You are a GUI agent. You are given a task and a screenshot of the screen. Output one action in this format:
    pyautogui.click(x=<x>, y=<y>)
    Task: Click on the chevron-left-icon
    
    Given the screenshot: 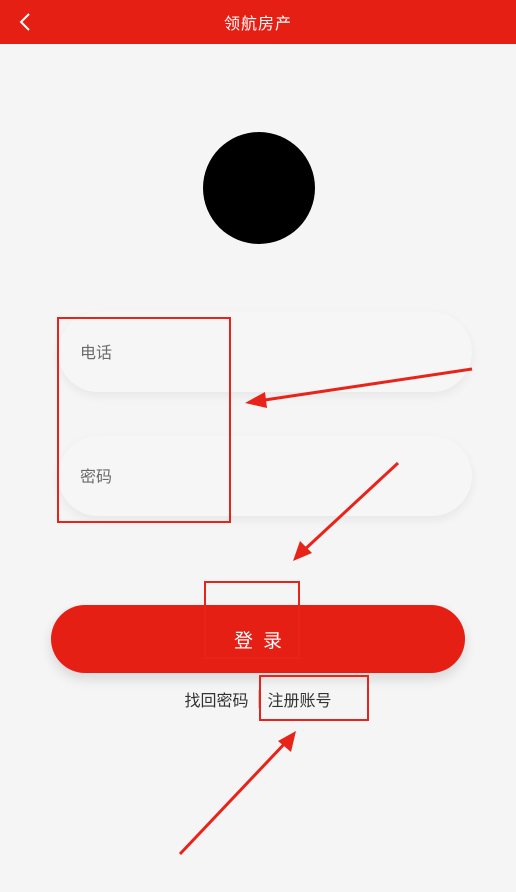 What is the action you would take?
    pyautogui.click(x=24, y=22)
    